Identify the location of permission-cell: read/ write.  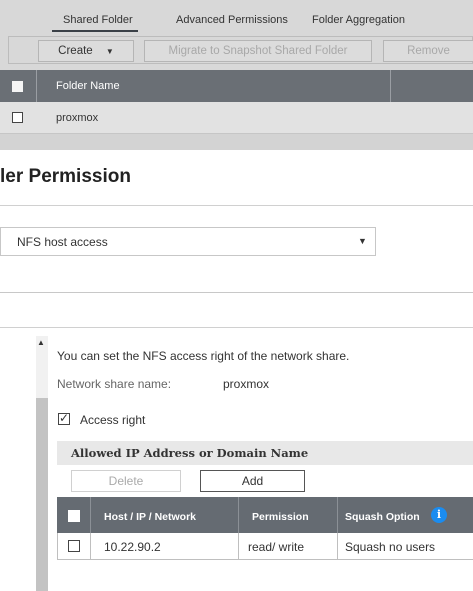
(276, 547).